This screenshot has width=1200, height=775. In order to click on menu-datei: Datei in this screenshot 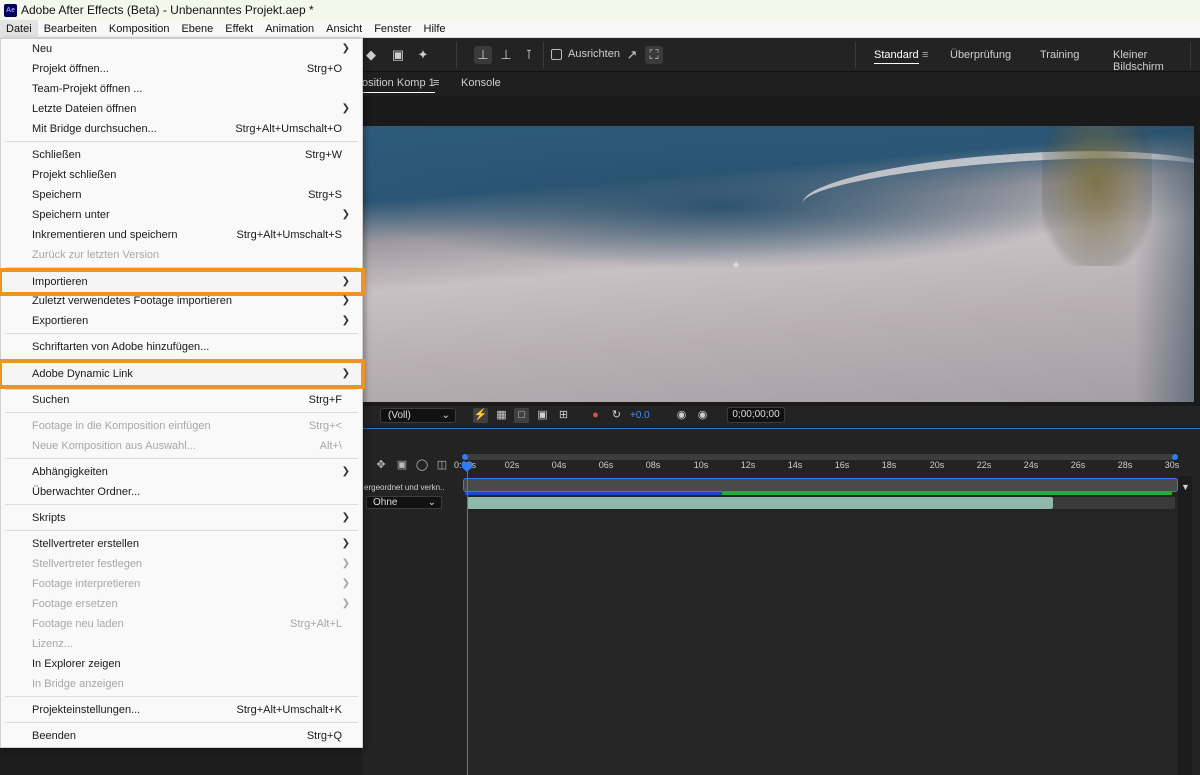, I will do `click(19, 28)`.